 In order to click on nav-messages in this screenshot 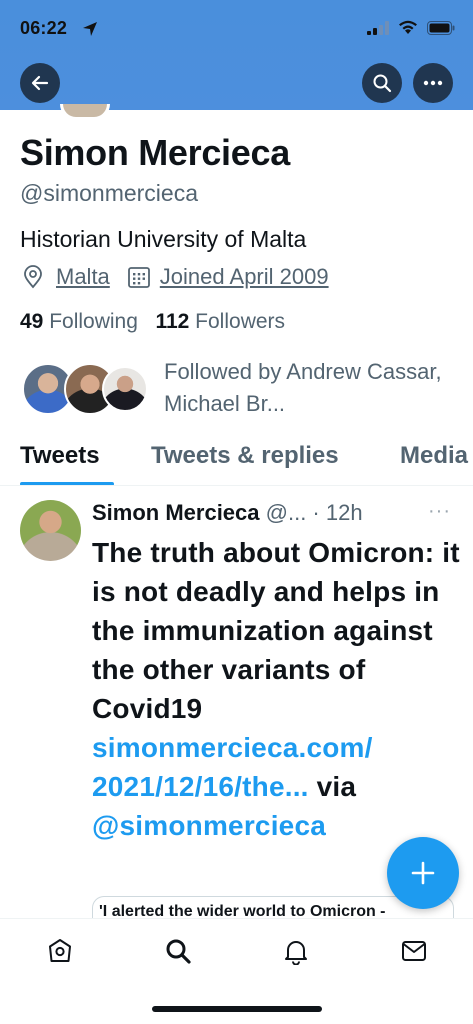, I will do `click(414, 951)`.